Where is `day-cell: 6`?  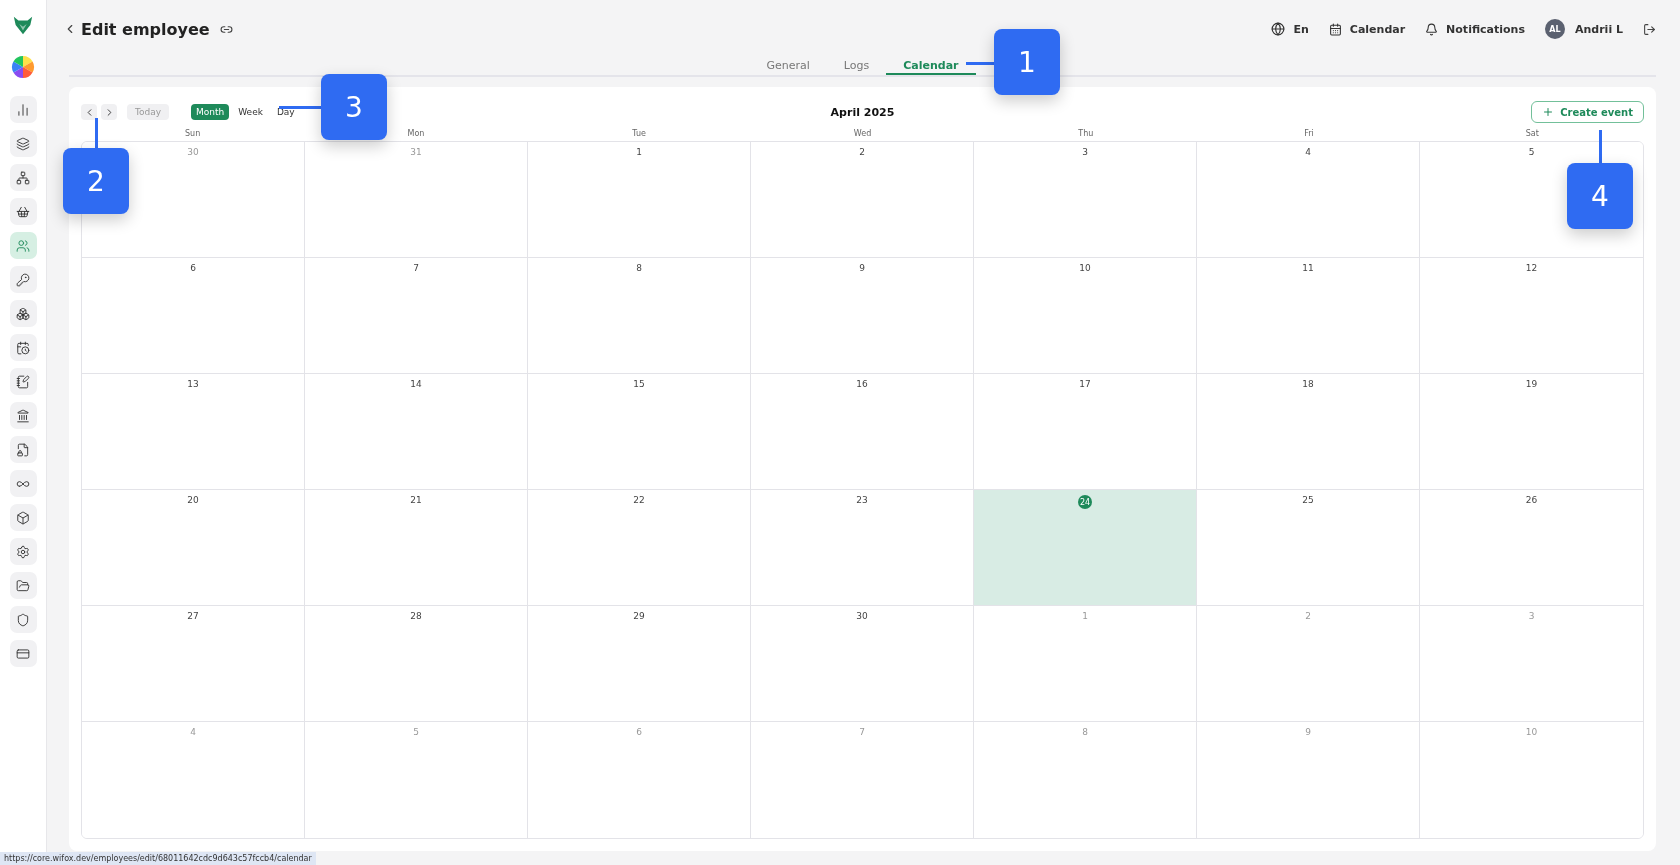
day-cell: 6 is located at coordinates (193, 316).